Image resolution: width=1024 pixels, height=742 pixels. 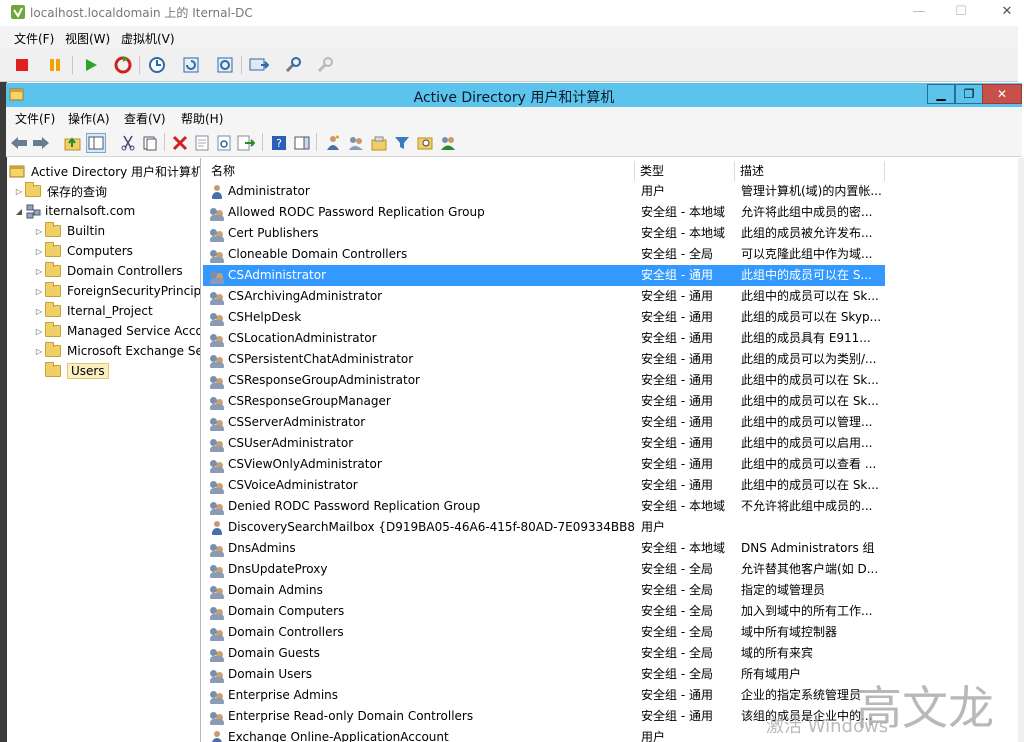 I want to click on object-name: CSHelpDesk, so click(x=265, y=317).